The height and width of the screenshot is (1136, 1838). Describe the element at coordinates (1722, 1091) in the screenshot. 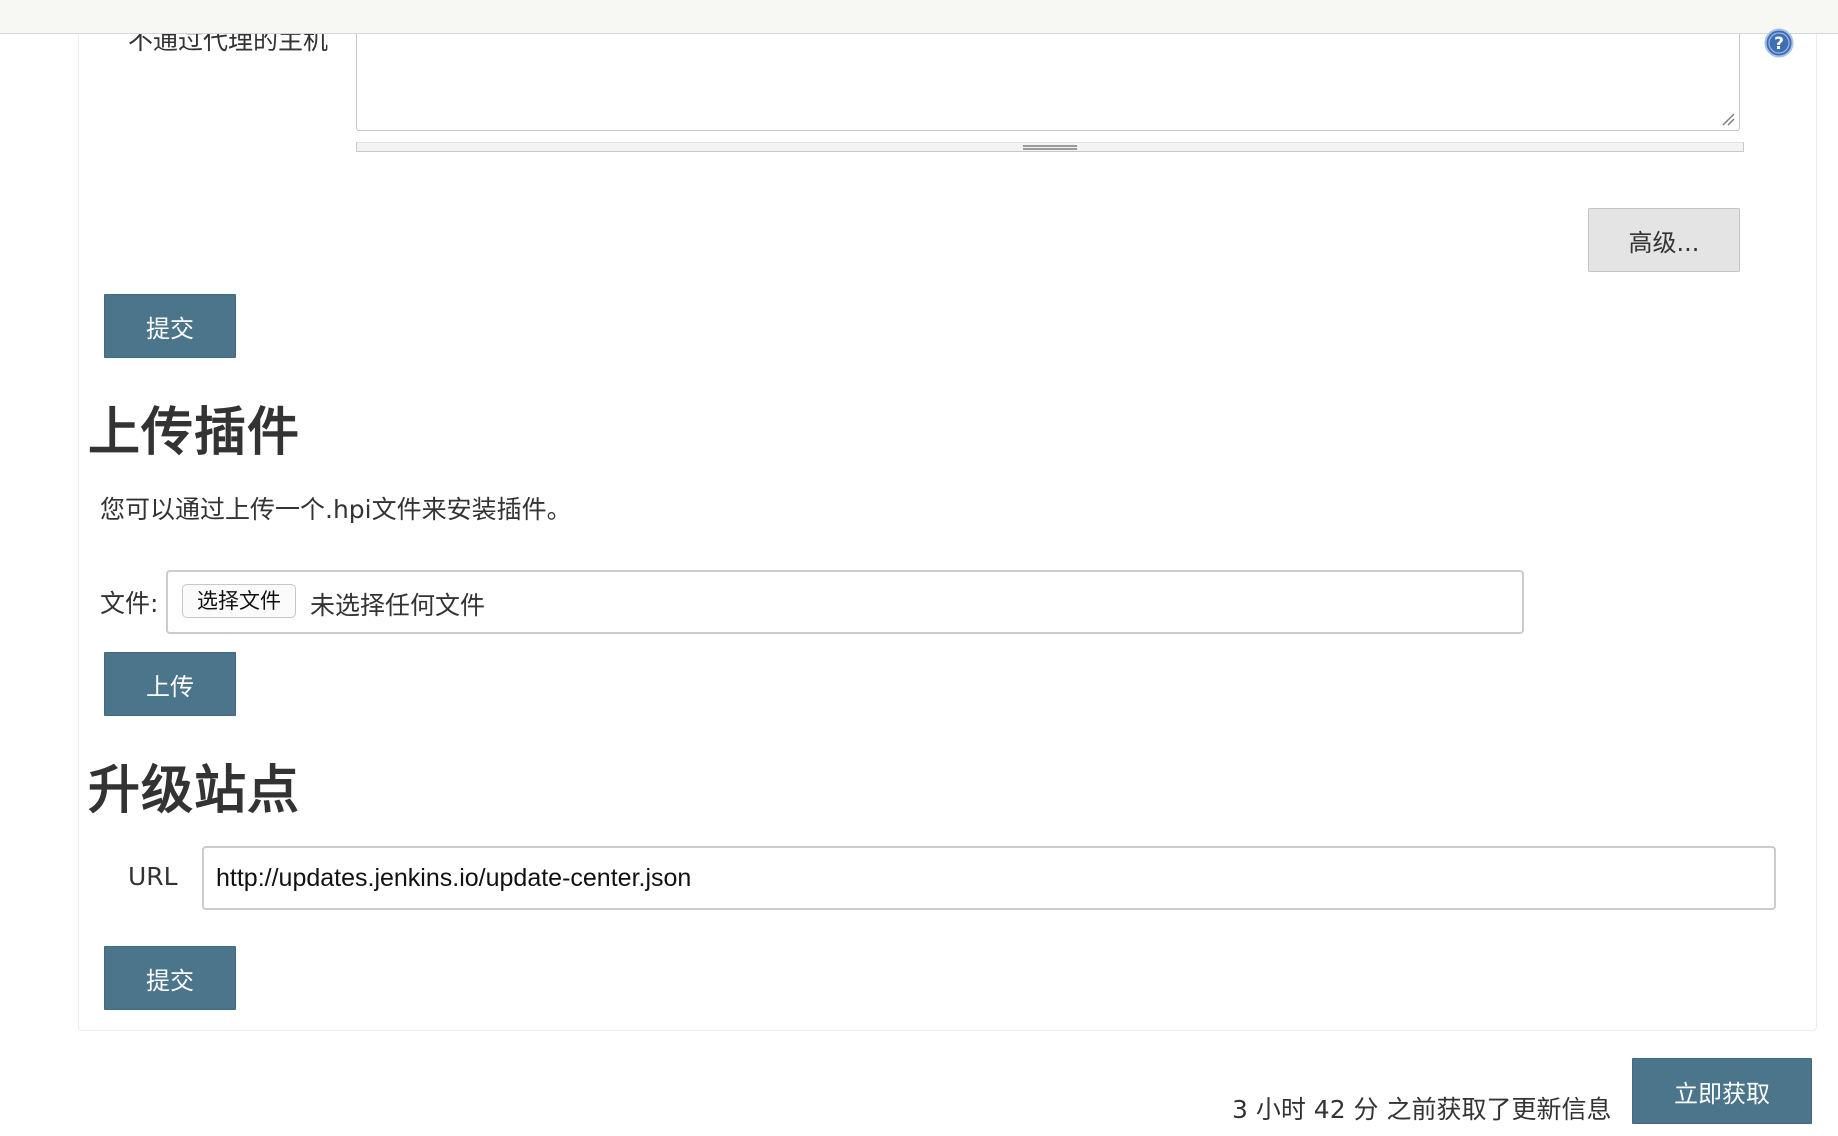

I see `check-now-button: 立即获取` at that location.